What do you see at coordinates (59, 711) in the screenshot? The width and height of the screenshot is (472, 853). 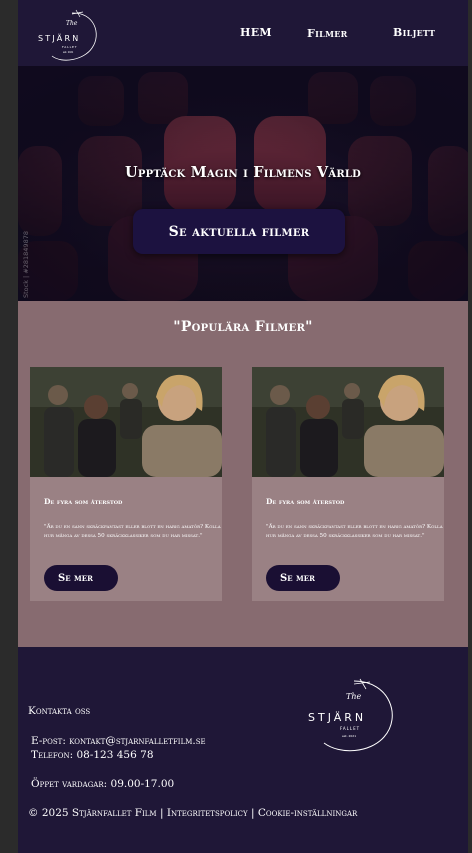 I see `contact-heading: Kontakta oss` at bounding box center [59, 711].